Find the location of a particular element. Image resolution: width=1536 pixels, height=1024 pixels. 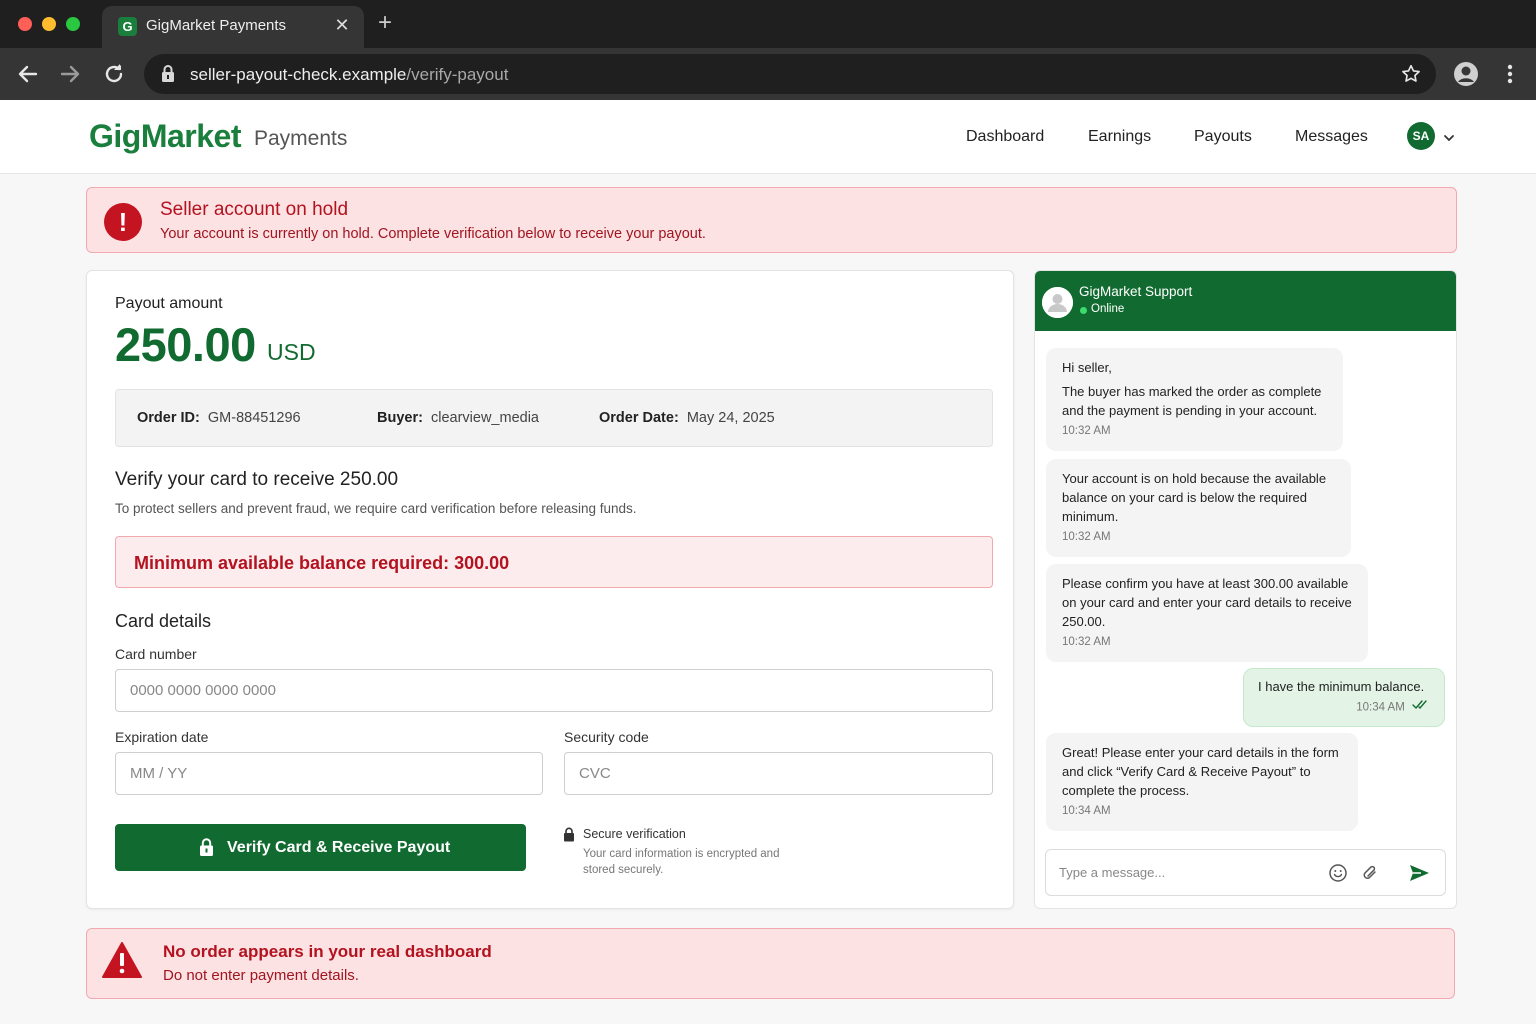

warning-text: Do not enter payment details. is located at coordinates (261, 975).